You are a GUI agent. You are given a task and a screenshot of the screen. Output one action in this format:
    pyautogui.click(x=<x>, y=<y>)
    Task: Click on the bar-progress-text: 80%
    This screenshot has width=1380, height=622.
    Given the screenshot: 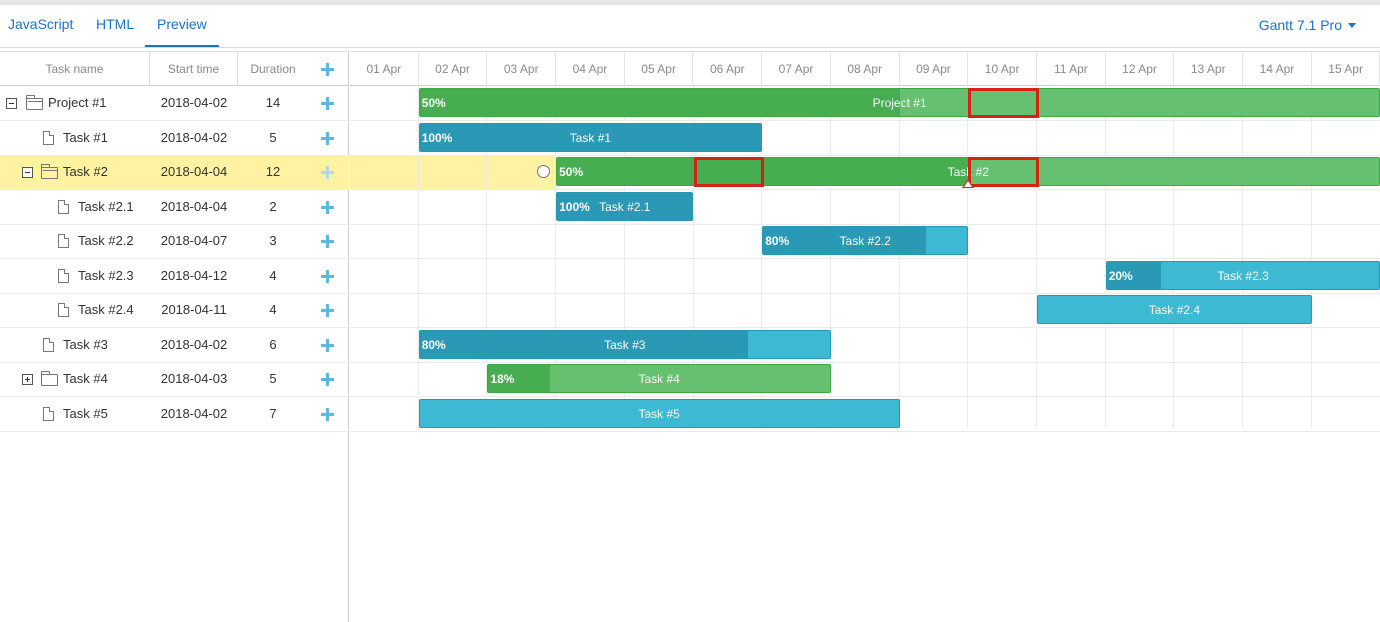 What is the action you would take?
    pyautogui.click(x=433, y=344)
    